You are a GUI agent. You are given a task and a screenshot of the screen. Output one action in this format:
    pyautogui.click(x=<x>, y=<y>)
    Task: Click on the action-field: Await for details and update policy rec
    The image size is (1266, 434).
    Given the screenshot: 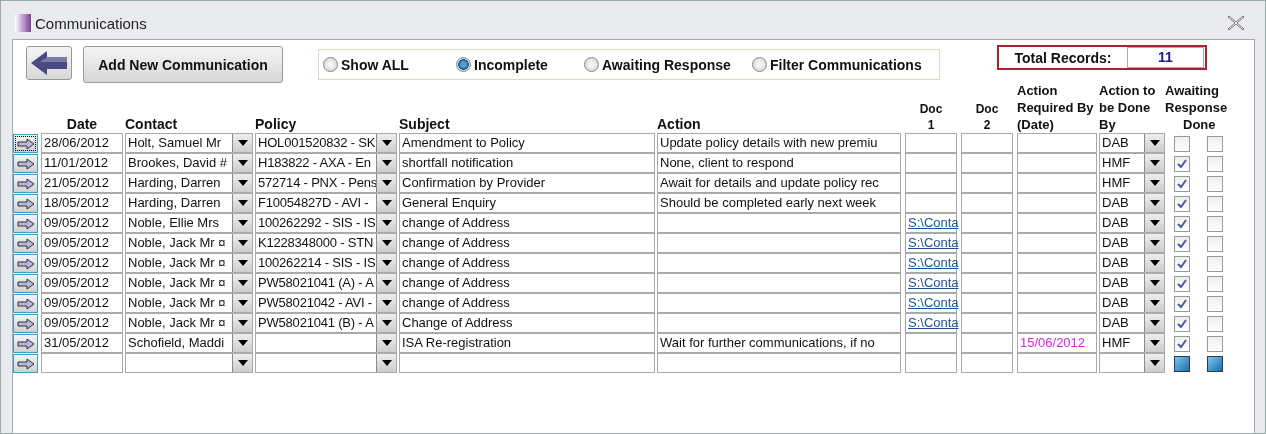 What is the action you would take?
    pyautogui.click(x=779, y=183)
    